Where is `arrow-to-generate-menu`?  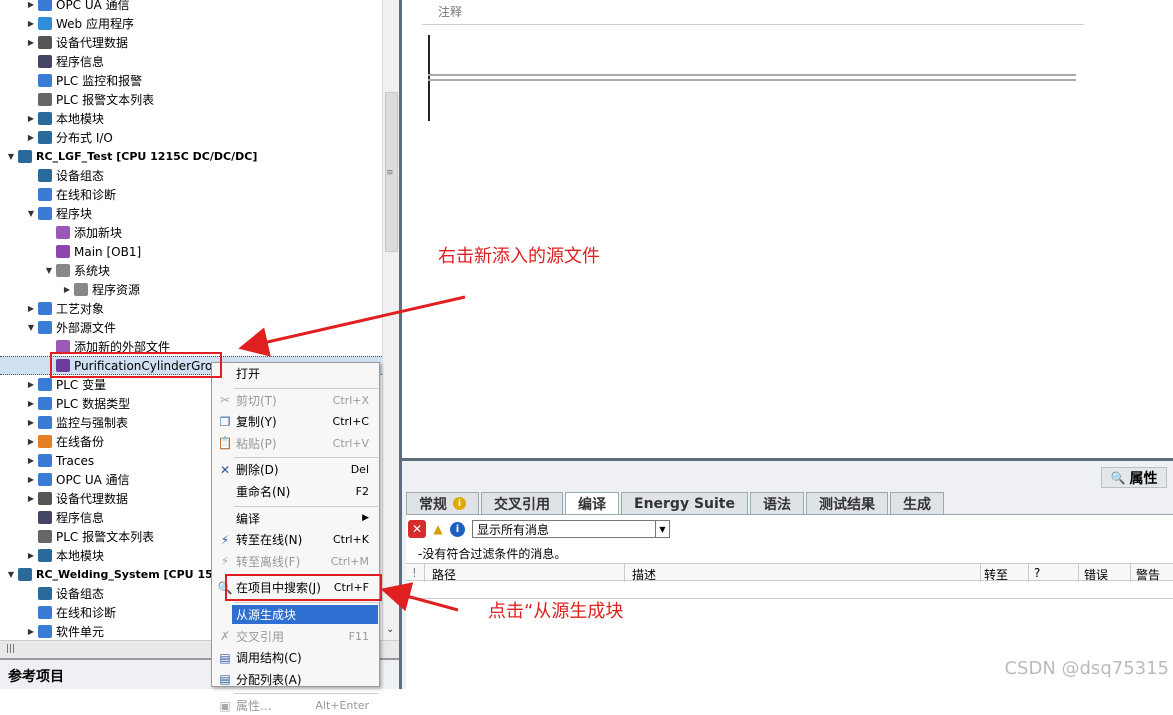
arrow-to-generate-menu is located at coordinates (419, 597).